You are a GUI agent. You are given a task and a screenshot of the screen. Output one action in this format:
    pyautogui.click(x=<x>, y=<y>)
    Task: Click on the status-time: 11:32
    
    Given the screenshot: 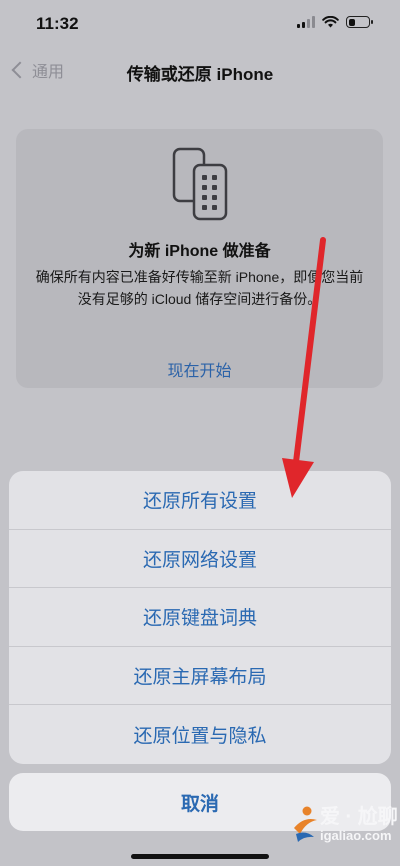 What is the action you would take?
    pyautogui.click(x=57, y=23)
    